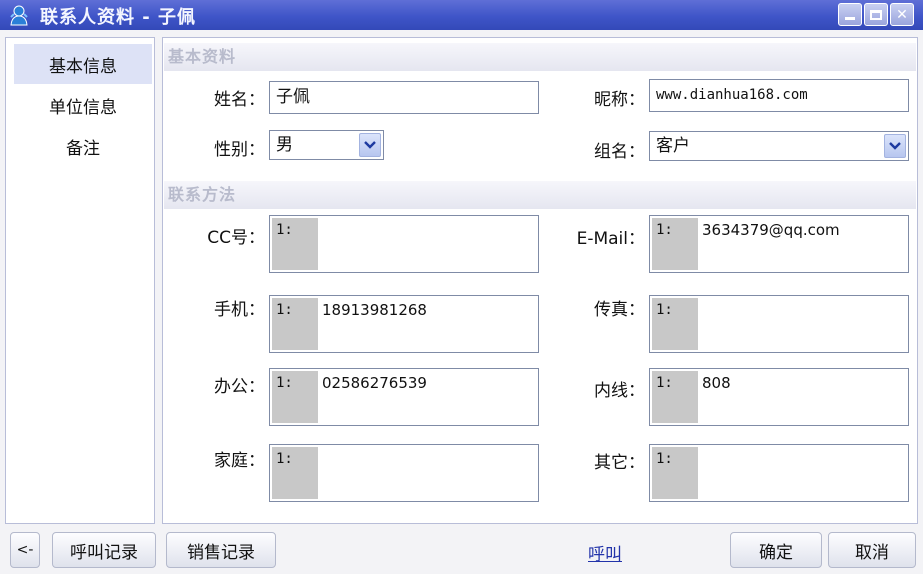 Image resolution: width=923 pixels, height=574 pixels. What do you see at coordinates (295, 397) in the screenshot?
I see `office-line-gutter: 1:` at bounding box center [295, 397].